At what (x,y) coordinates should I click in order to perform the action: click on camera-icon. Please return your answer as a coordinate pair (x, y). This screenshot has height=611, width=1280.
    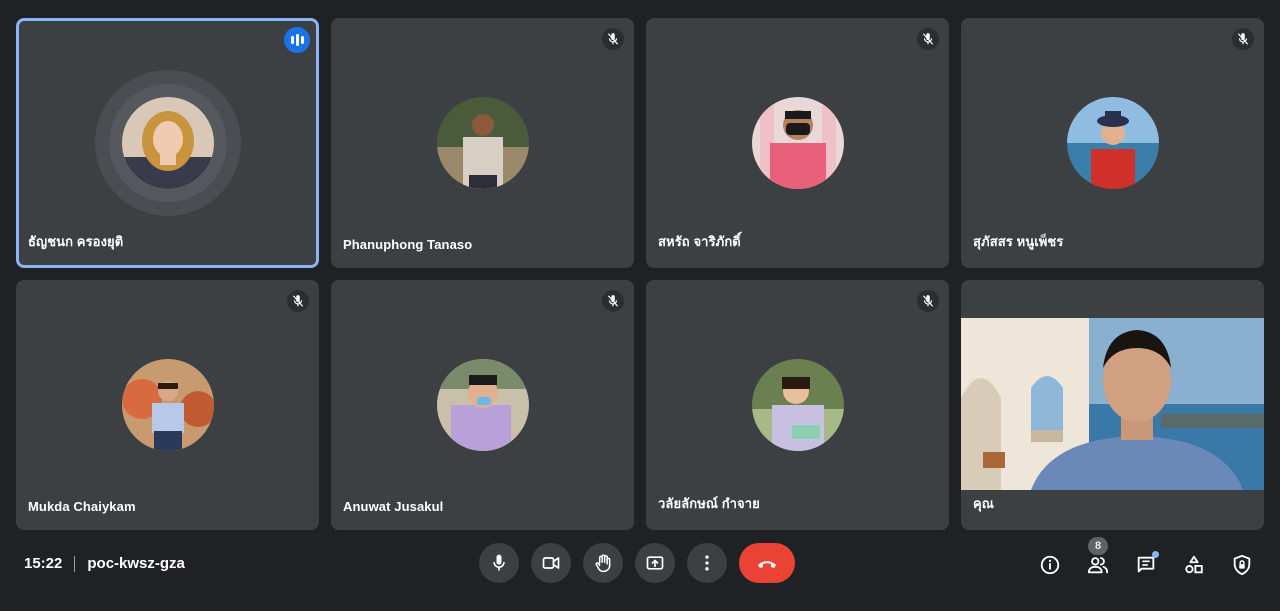
    Looking at the image, I should click on (551, 563).